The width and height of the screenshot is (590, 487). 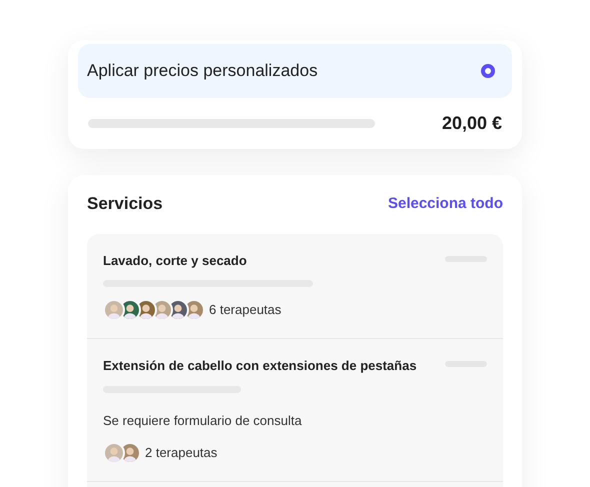 What do you see at coordinates (445, 203) in the screenshot?
I see `select-all-link: Selecciona todo` at bounding box center [445, 203].